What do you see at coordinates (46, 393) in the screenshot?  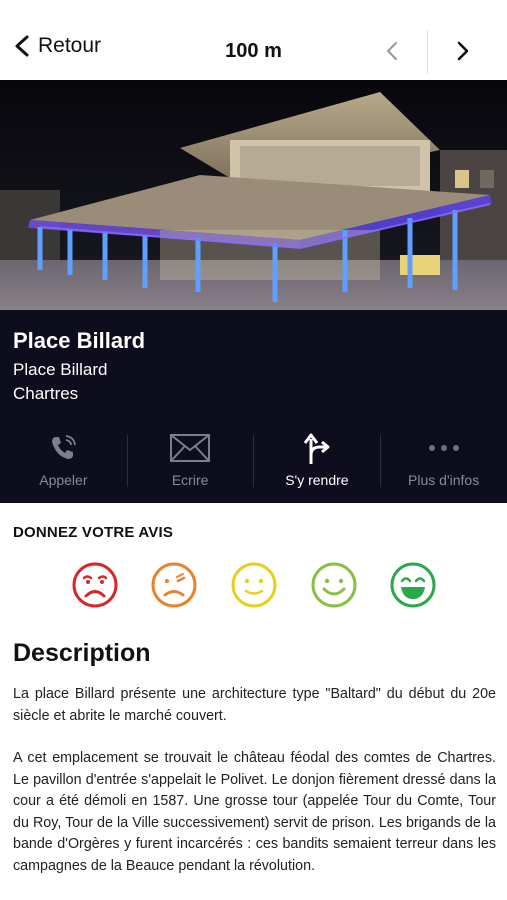 I see `address-line-2: Chartres` at bounding box center [46, 393].